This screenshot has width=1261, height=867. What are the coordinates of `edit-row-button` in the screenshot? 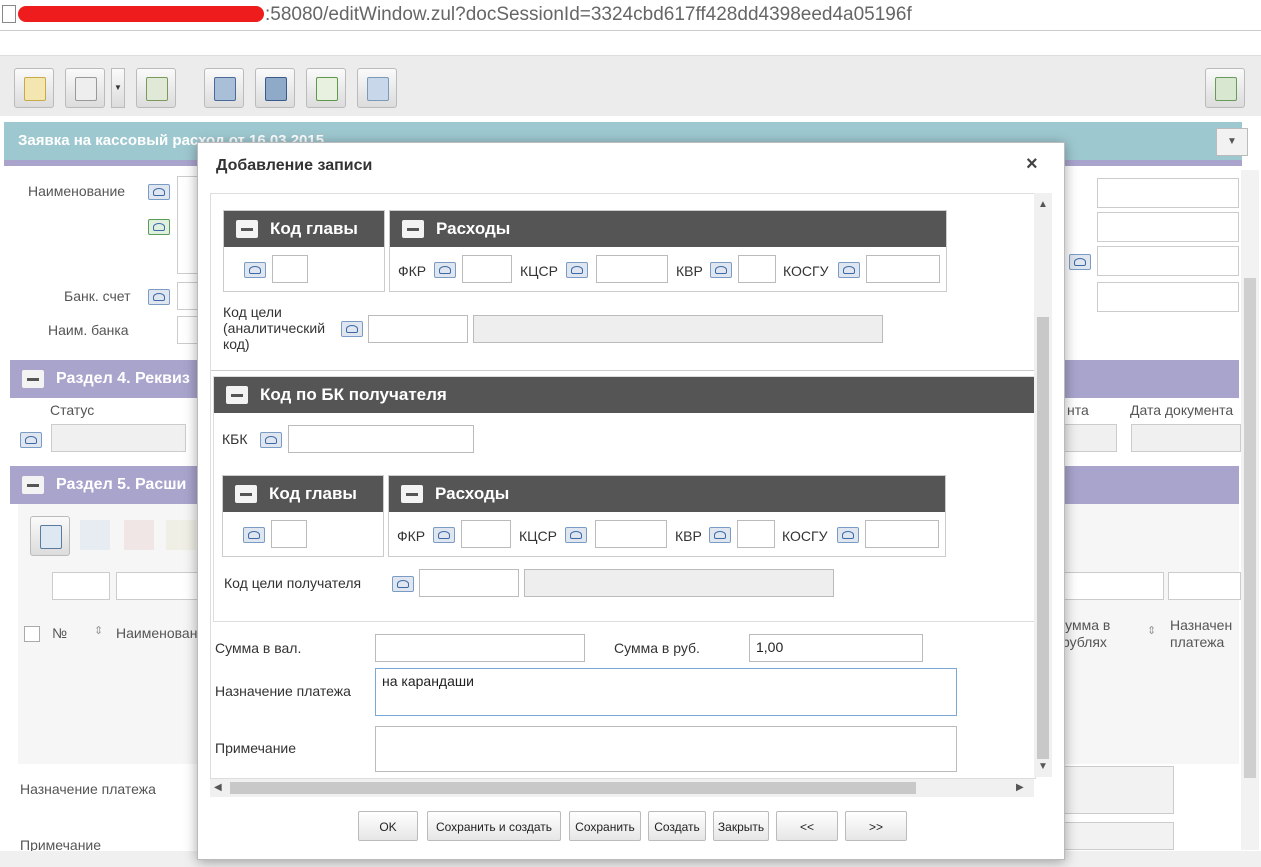 It's located at (95, 535).